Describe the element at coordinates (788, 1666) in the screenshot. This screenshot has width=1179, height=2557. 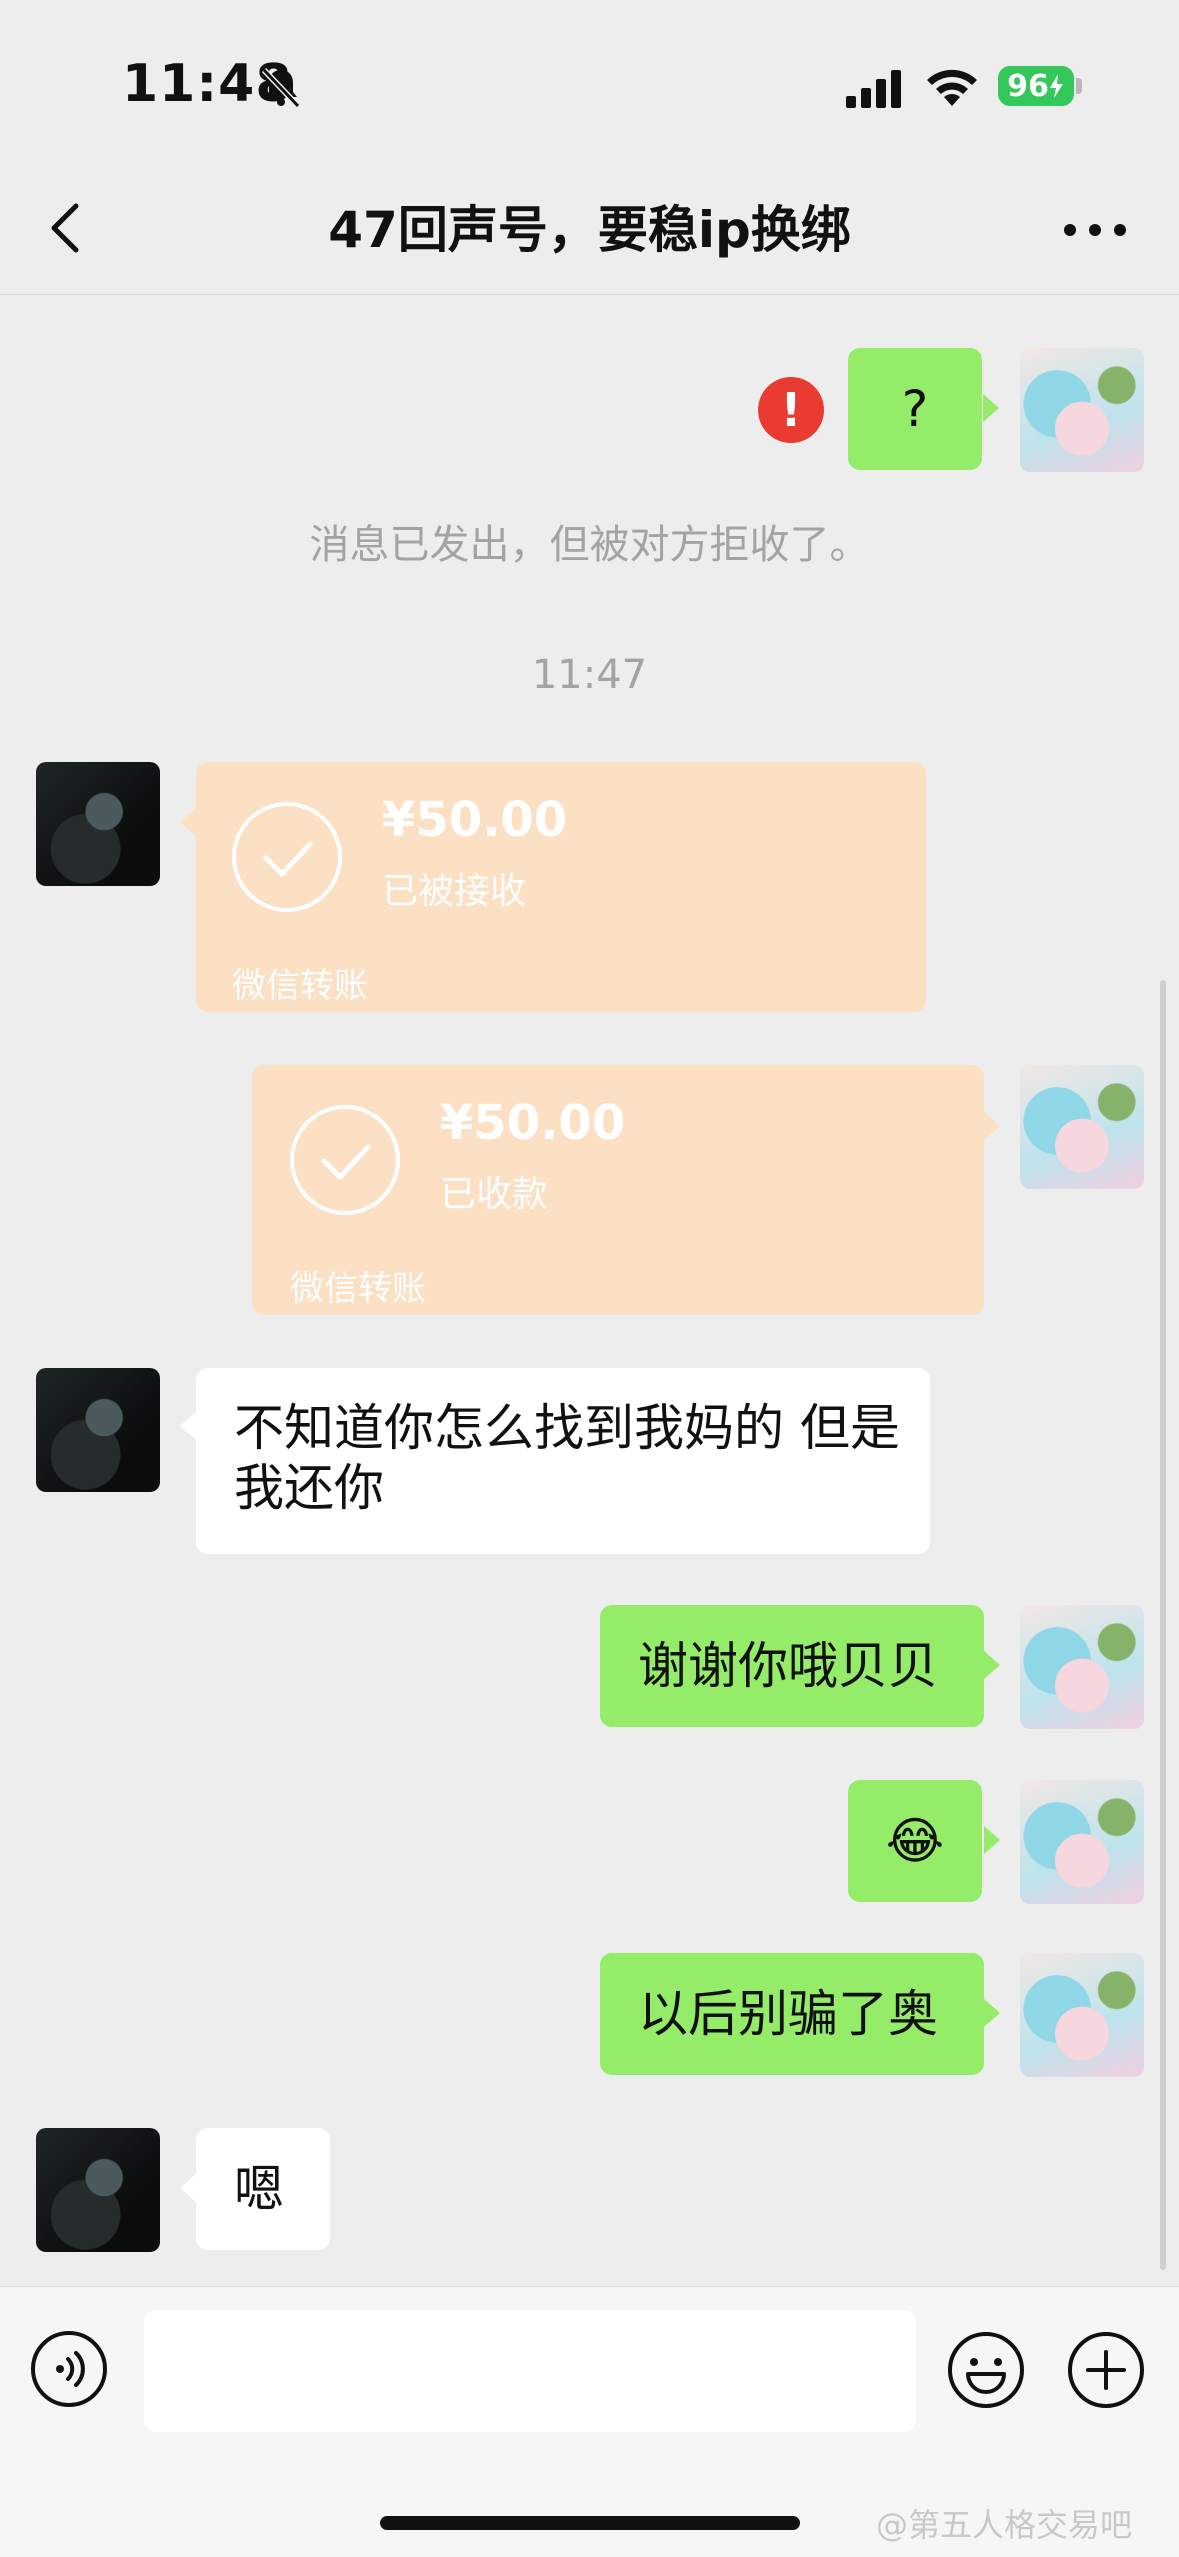
I see `message-text: 谢谢你哦贝贝` at that location.